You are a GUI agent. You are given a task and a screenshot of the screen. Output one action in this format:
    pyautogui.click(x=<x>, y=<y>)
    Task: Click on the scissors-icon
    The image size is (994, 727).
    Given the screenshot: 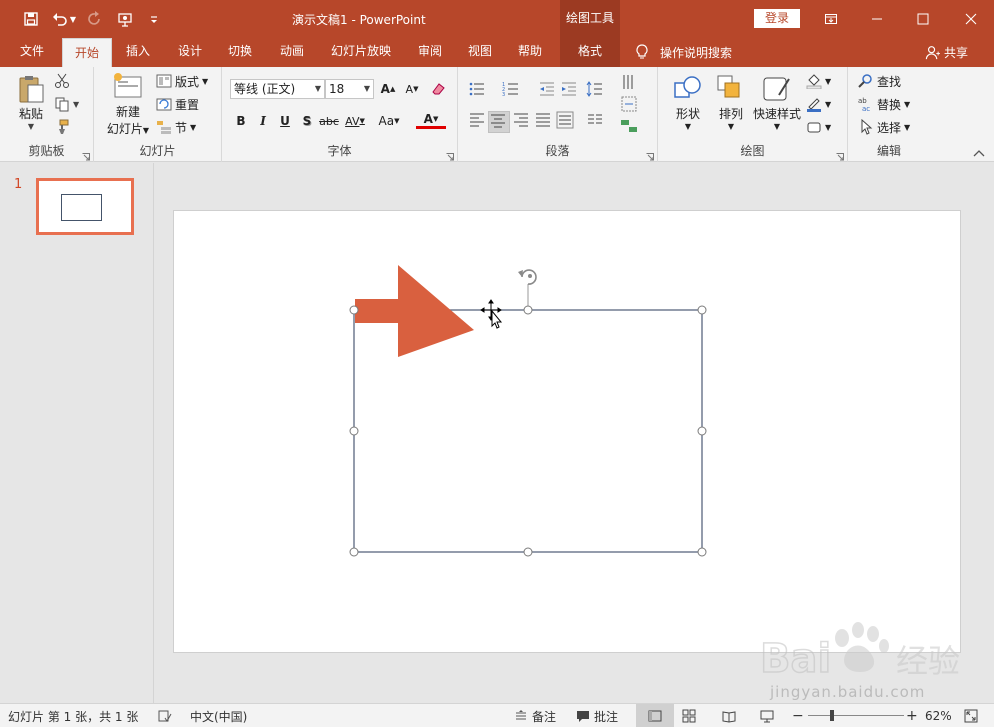 What is the action you would take?
    pyautogui.click(x=62, y=80)
    